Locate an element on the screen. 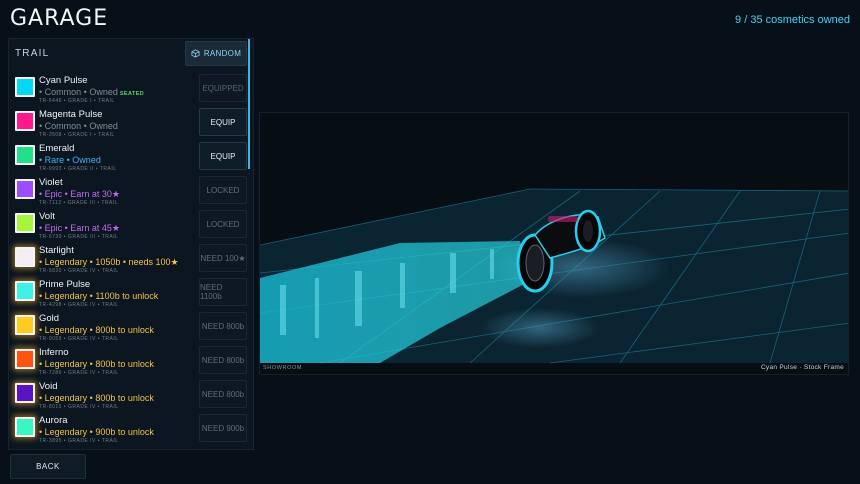 This screenshot has width=860, height=484. item-name: Gold is located at coordinates (49, 318).